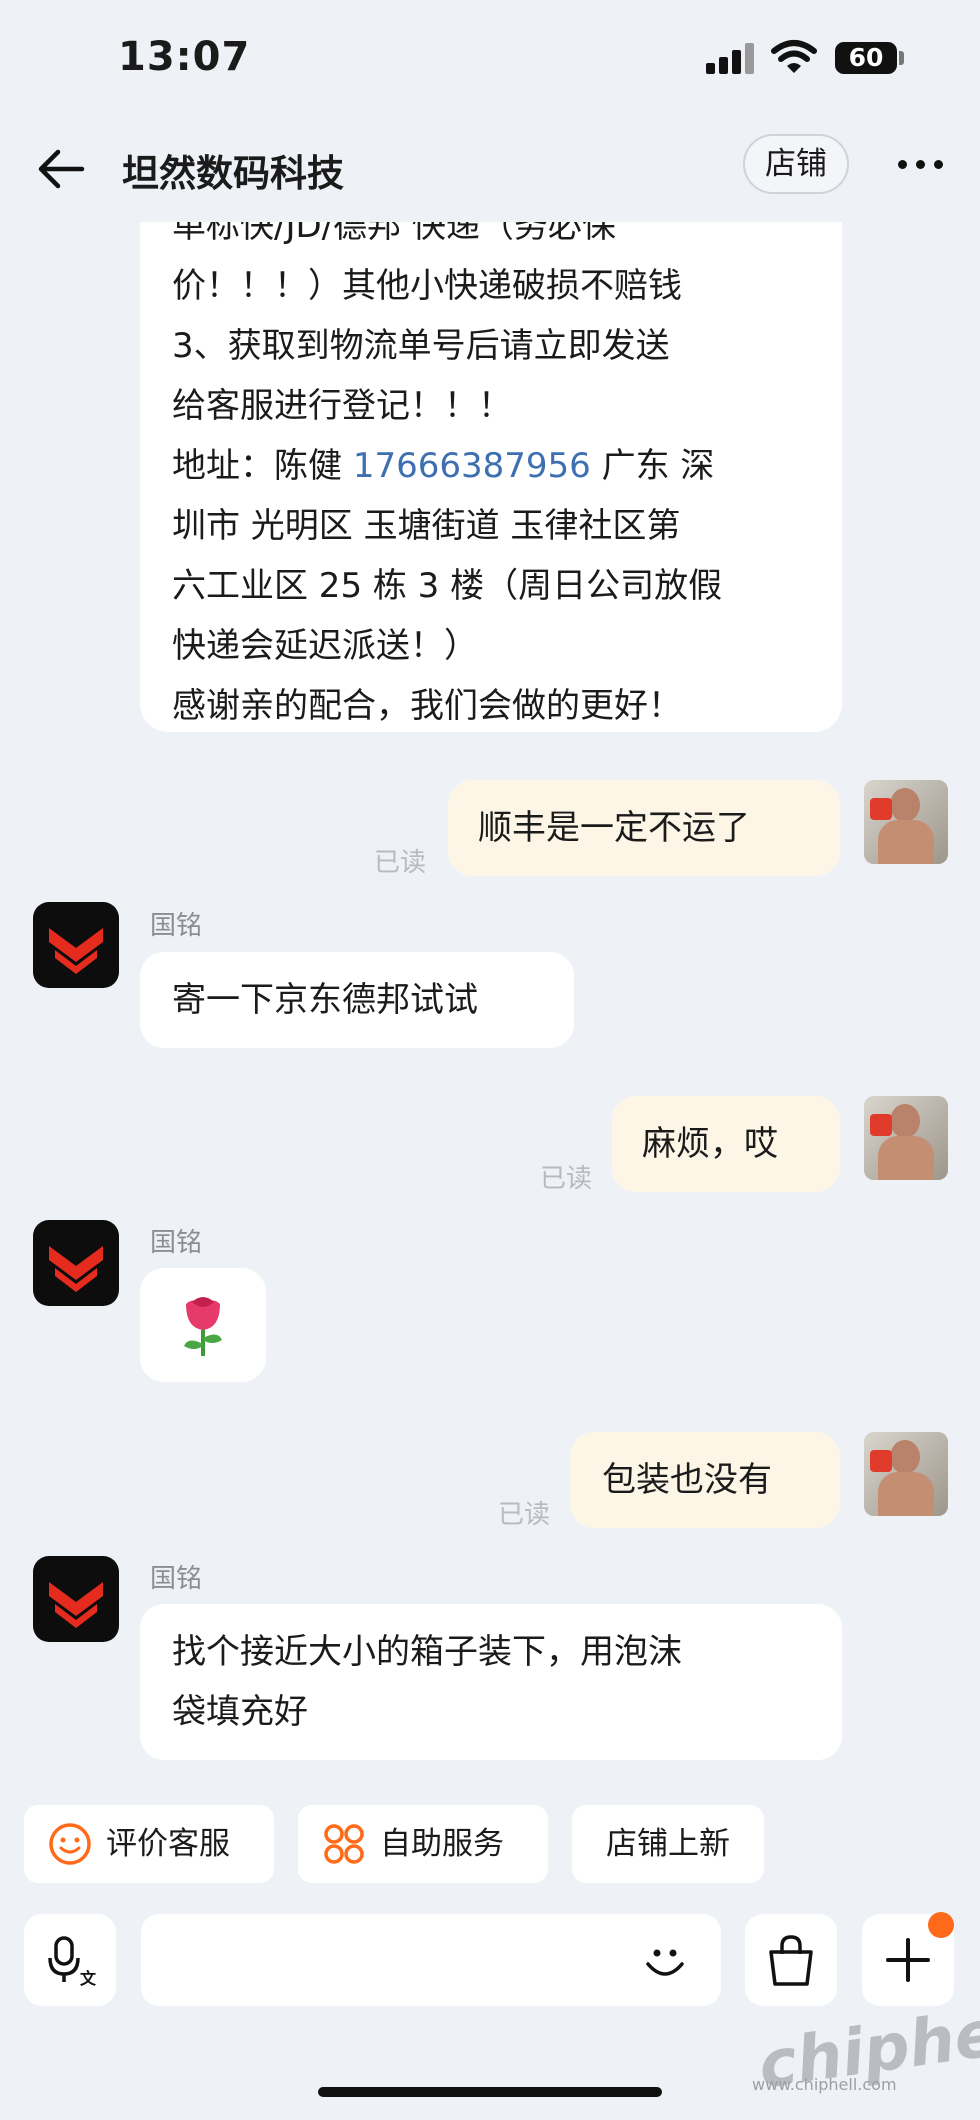 This screenshot has height=2120, width=980. Describe the element at coordinates (394, 234) in the screenshot. I see `message-line: 单标快/JD/德邦 快递（务必保` at that location.